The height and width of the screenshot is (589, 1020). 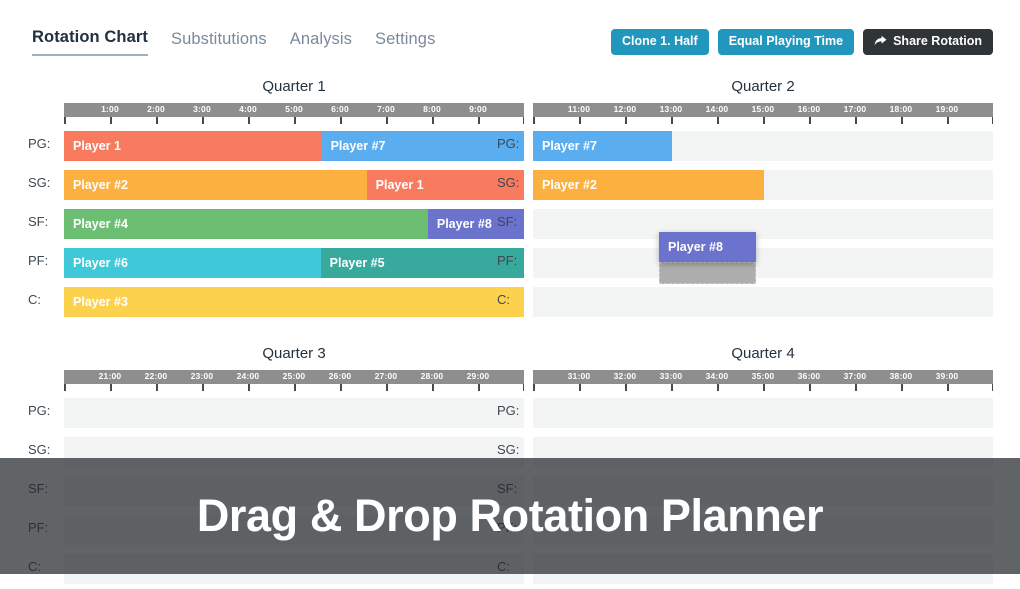 What do you see at coordinates (202, 376) in the screenshot?
I see `ruler-tick-label: 23:00` at bounding box center [202, 376].